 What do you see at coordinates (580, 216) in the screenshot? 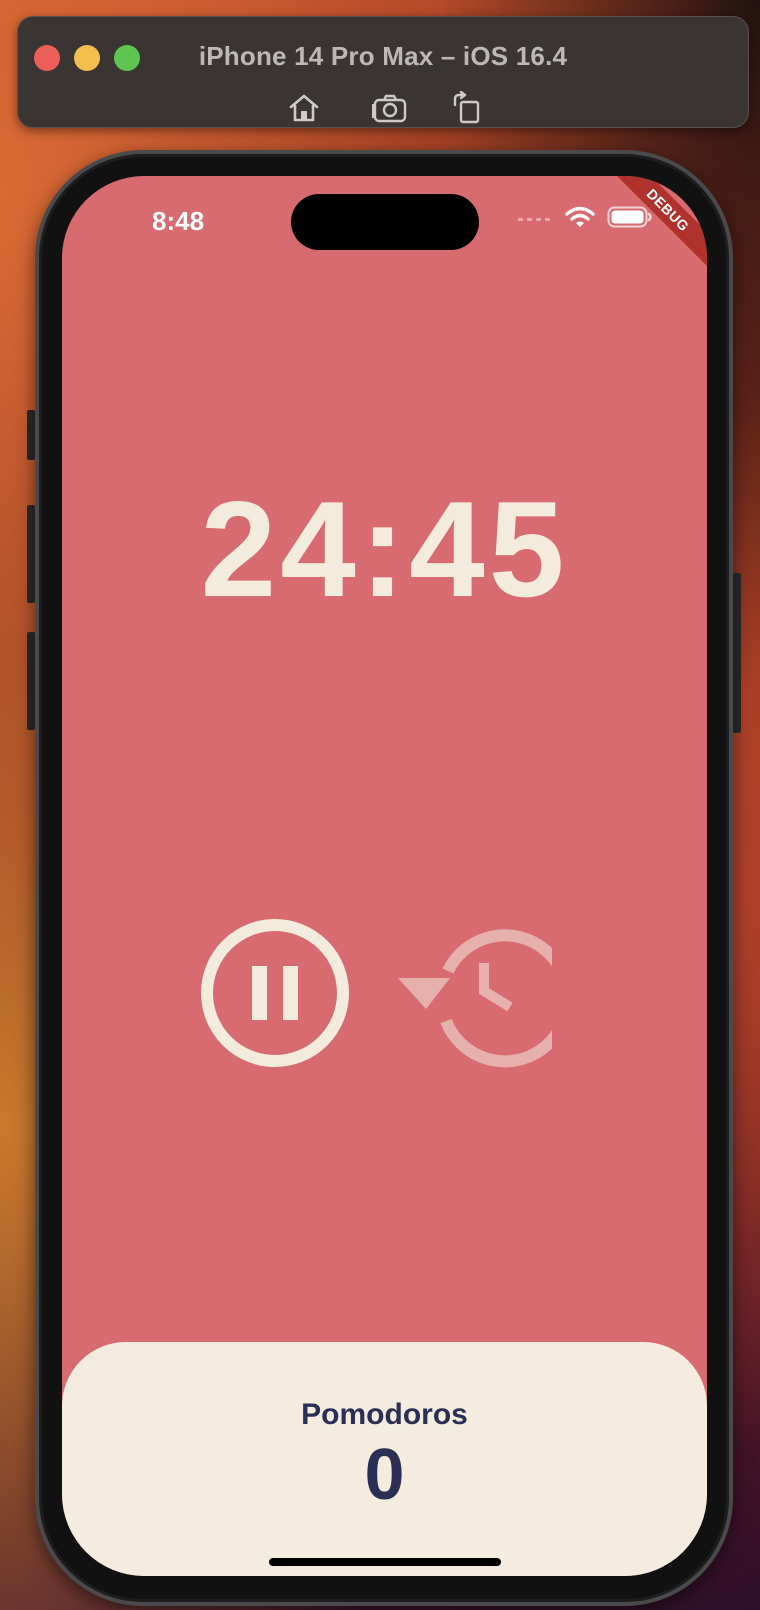
I see `wifi-icon` at bounding box center [580, 216].